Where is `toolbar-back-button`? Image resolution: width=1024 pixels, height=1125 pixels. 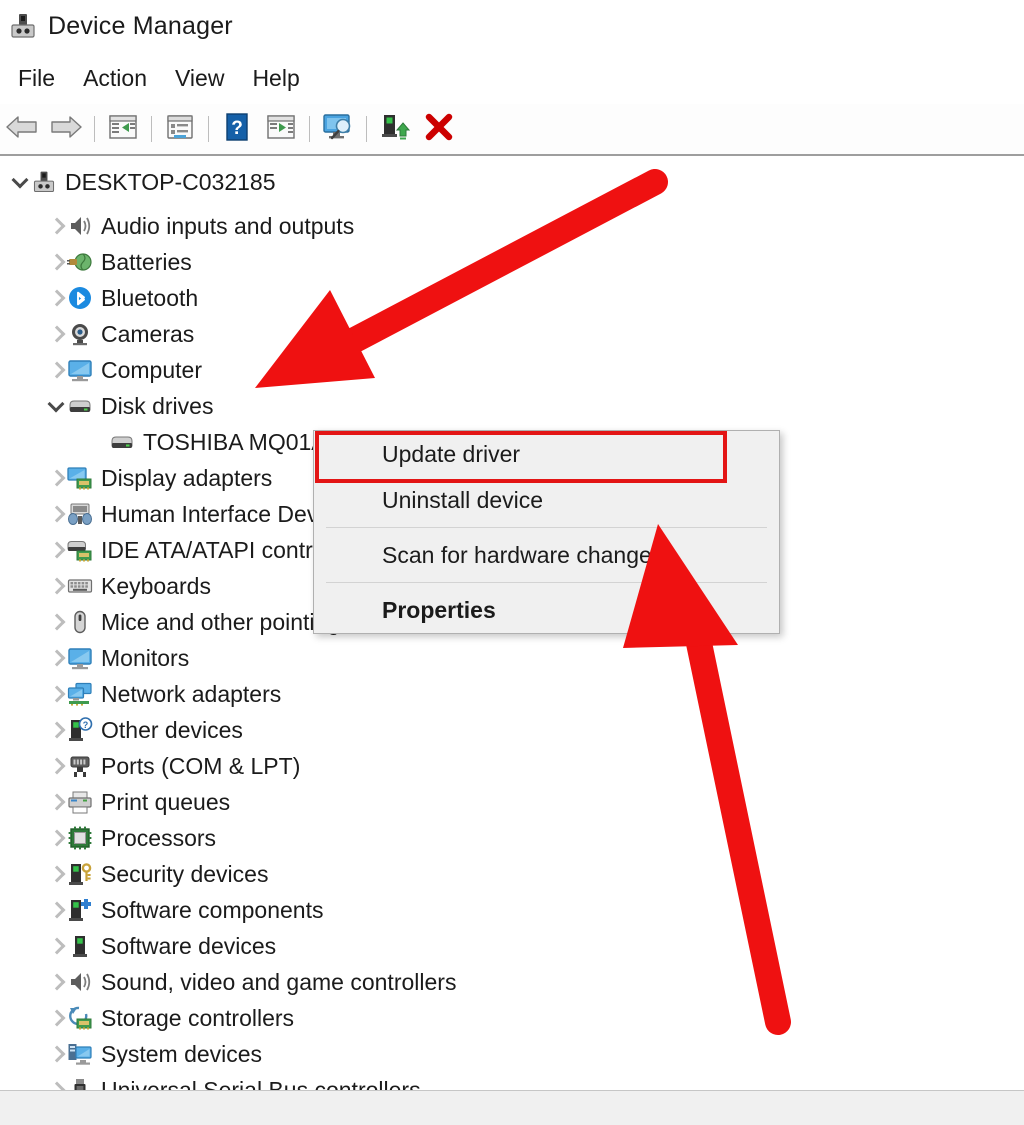 toolbar-back-button is located at coordinates (22, 129).